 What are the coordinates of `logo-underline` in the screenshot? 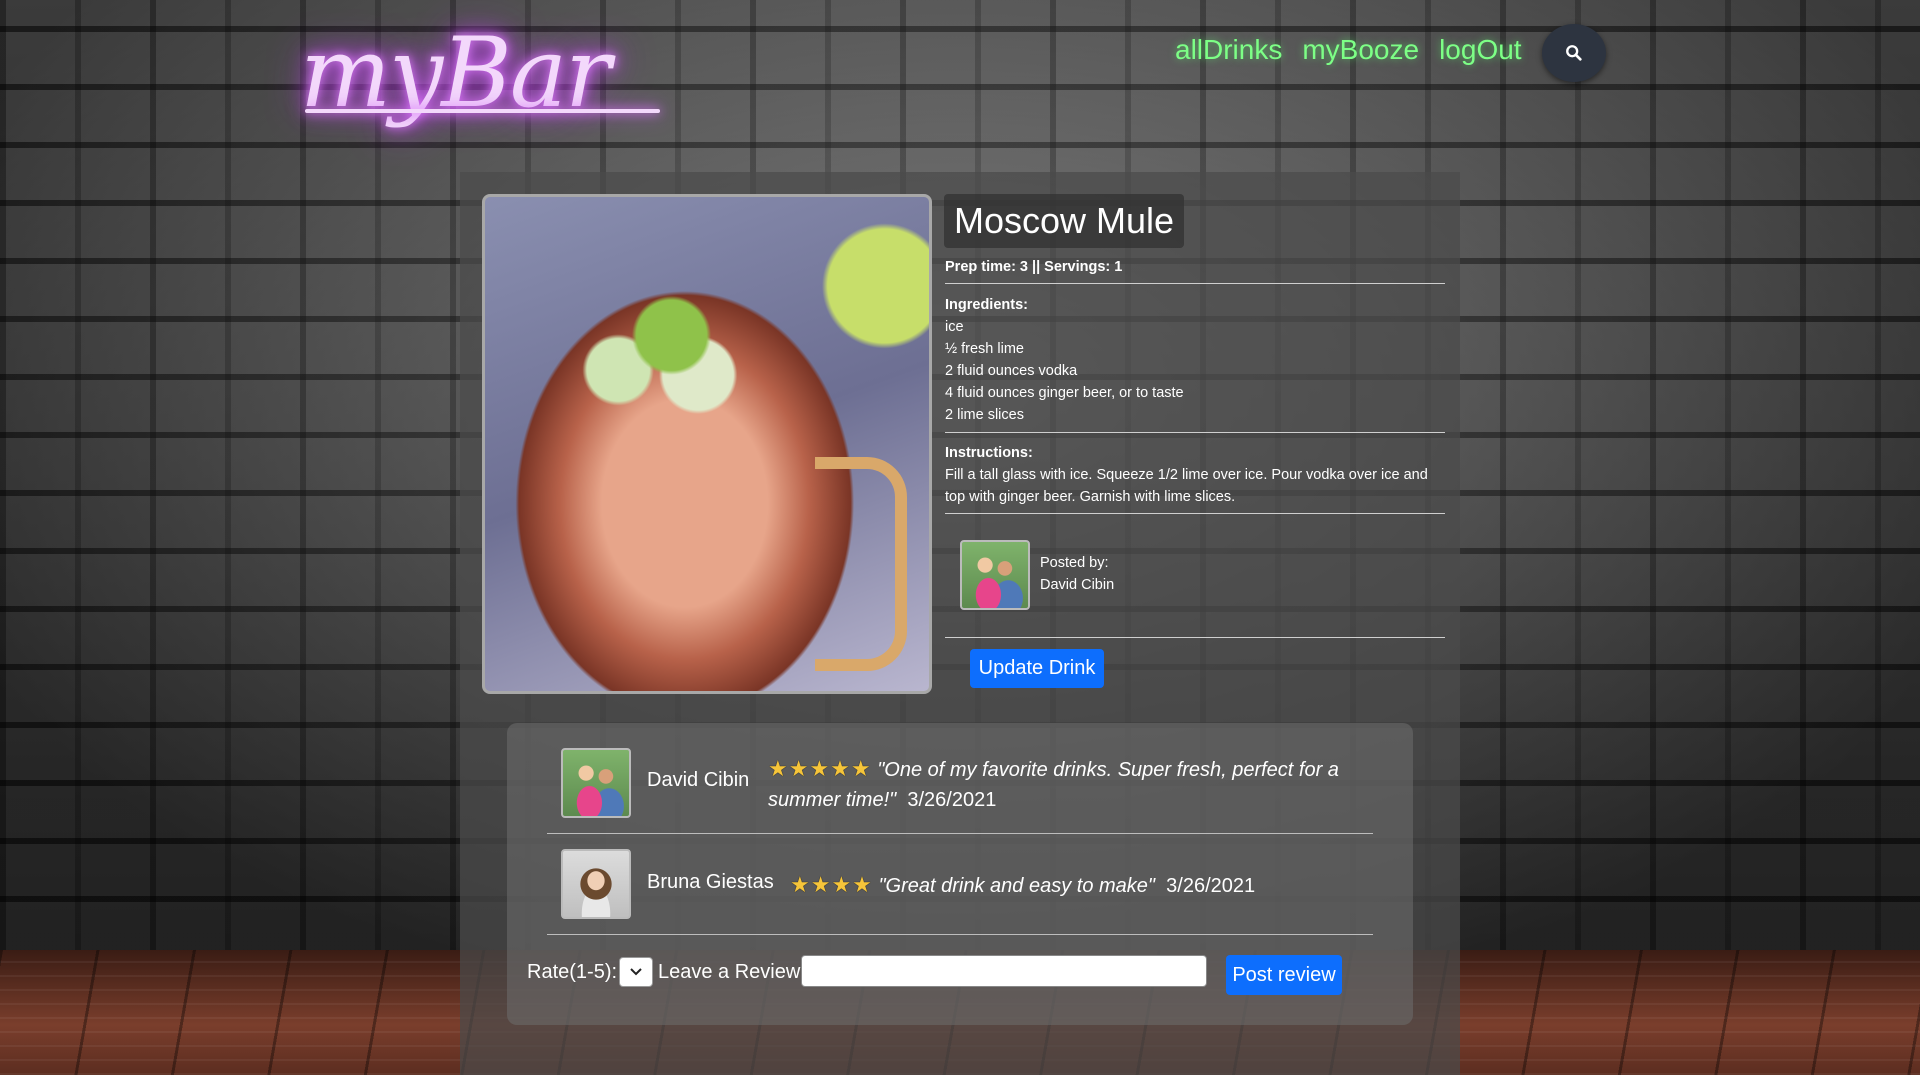 It's located at (482, 111).